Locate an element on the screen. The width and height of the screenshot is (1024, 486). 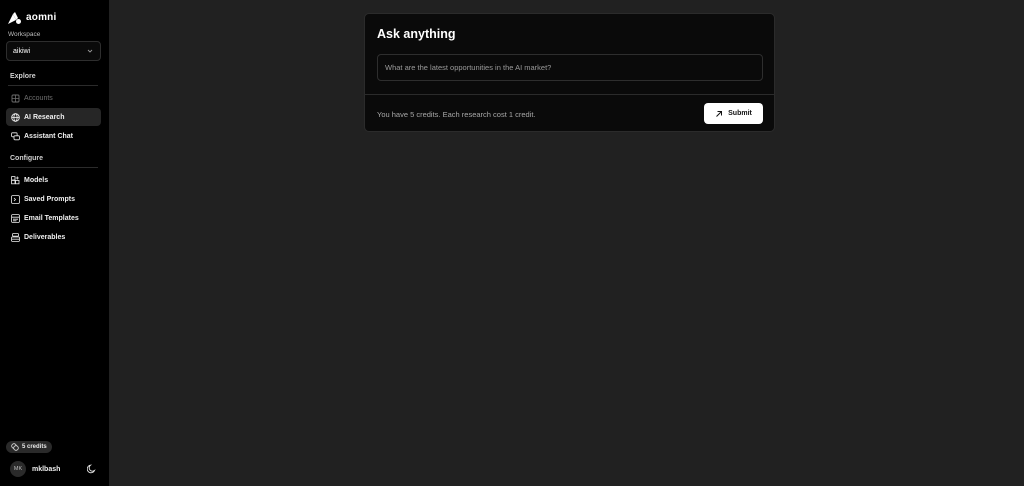
sidebar-item-accounts: Accounts is located at coordinates (53, 98).